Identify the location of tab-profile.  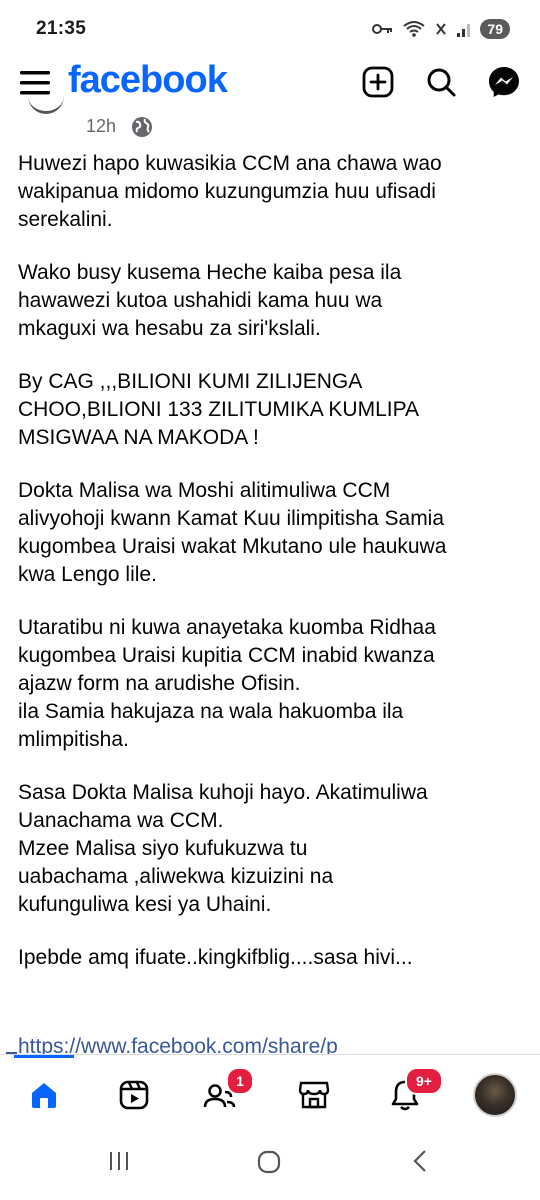
(495, 1095).